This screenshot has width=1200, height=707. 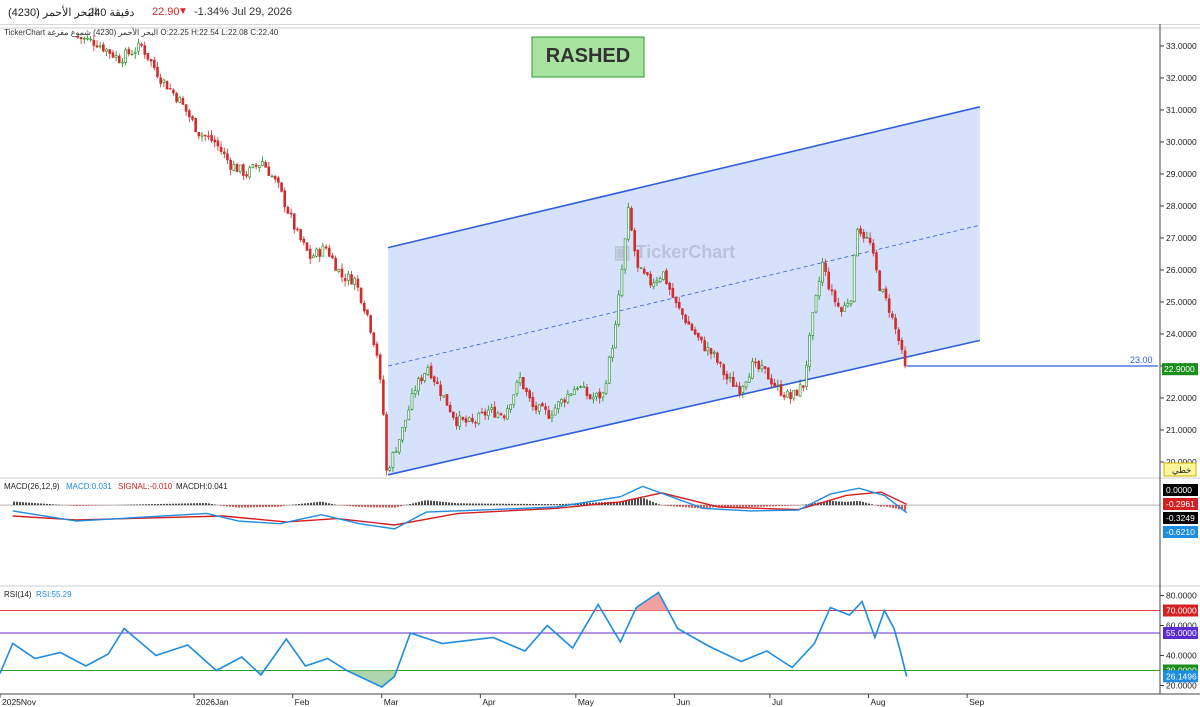 What do you see at coordinates (1181, 633) in the screenshot?
I see `rsi-axis-tag: 55.0000` at bounding box center [1181, 633].